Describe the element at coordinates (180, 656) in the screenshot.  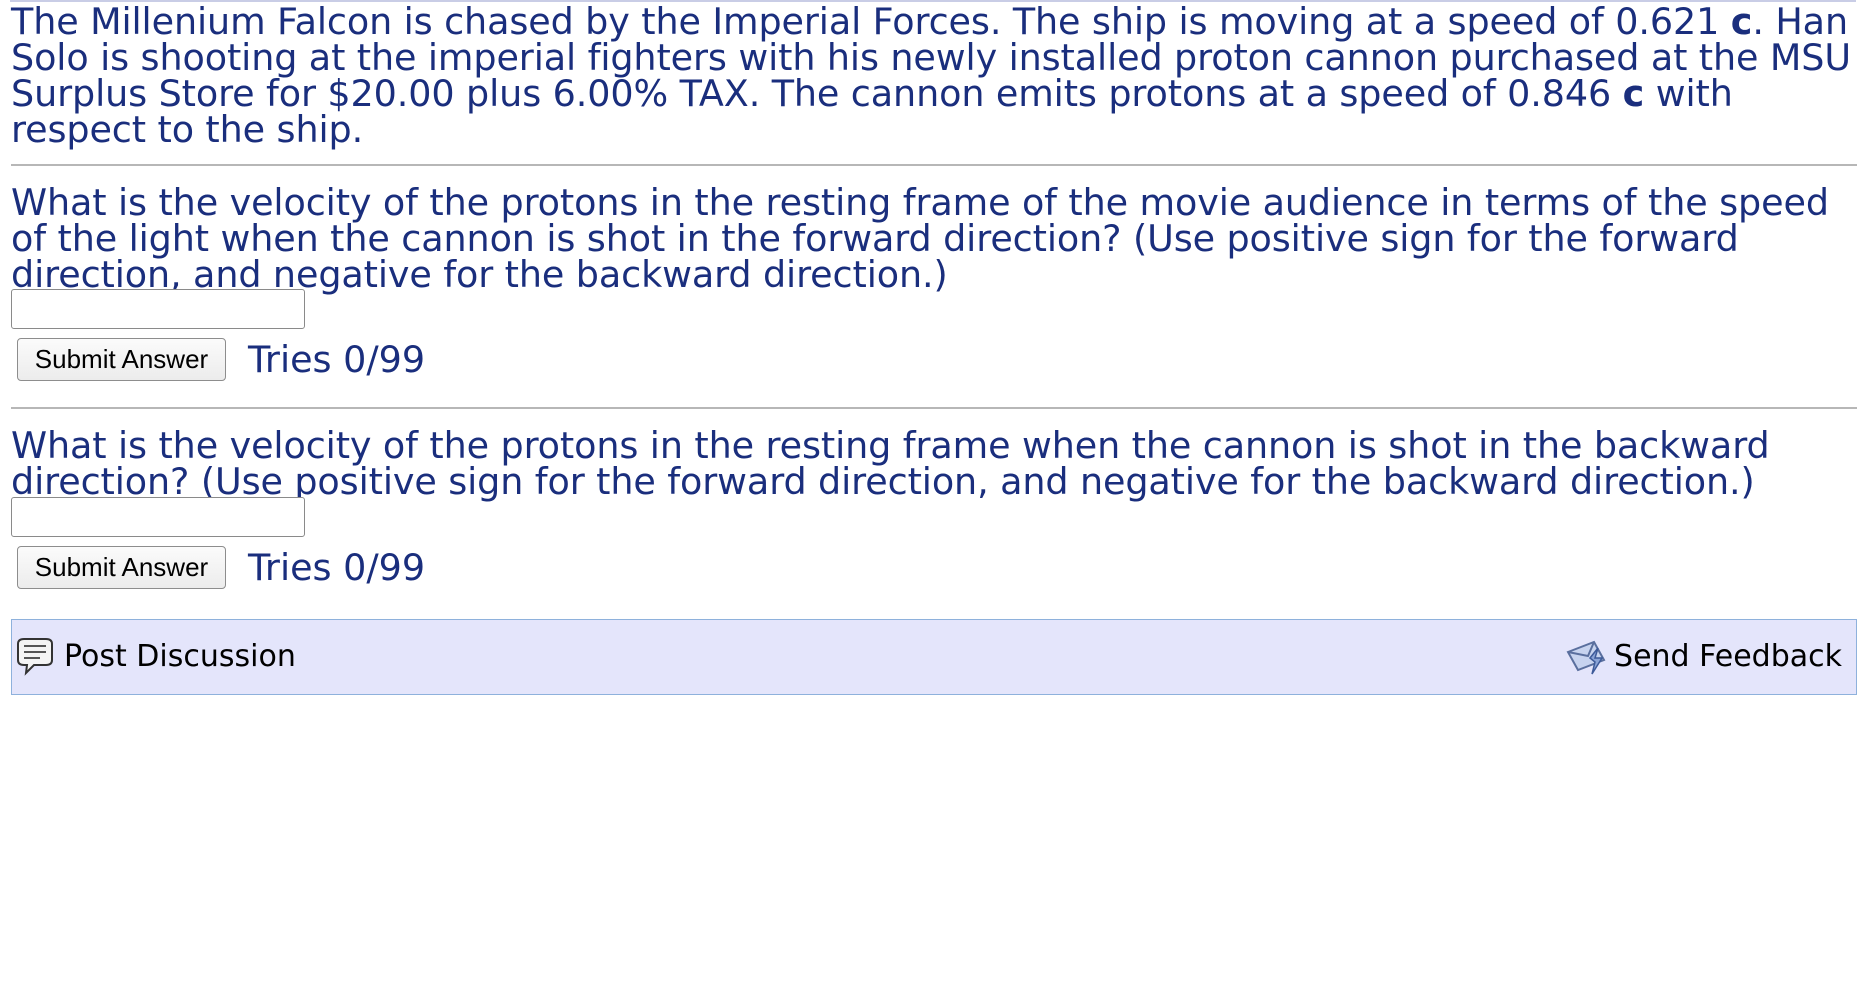
I see `post-discussion-label: Post Discussion` at that location.